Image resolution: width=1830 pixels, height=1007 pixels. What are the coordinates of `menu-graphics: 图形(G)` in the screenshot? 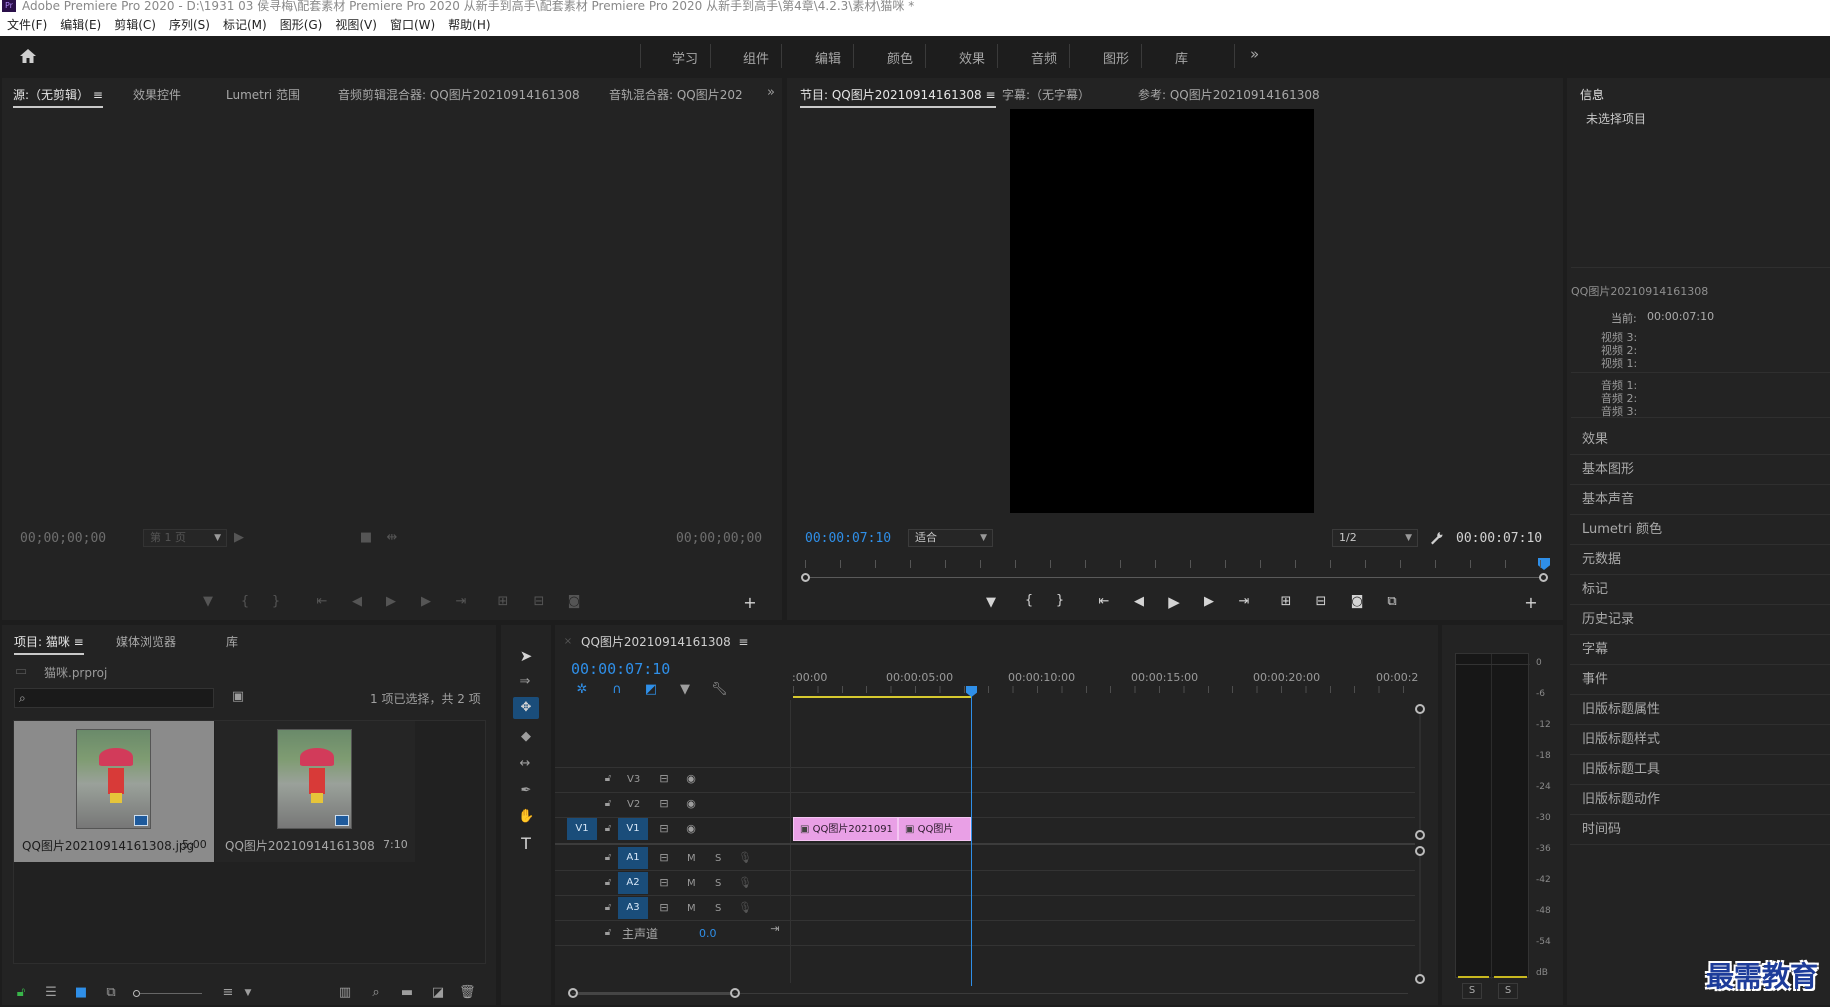 It's located at (301, 25).